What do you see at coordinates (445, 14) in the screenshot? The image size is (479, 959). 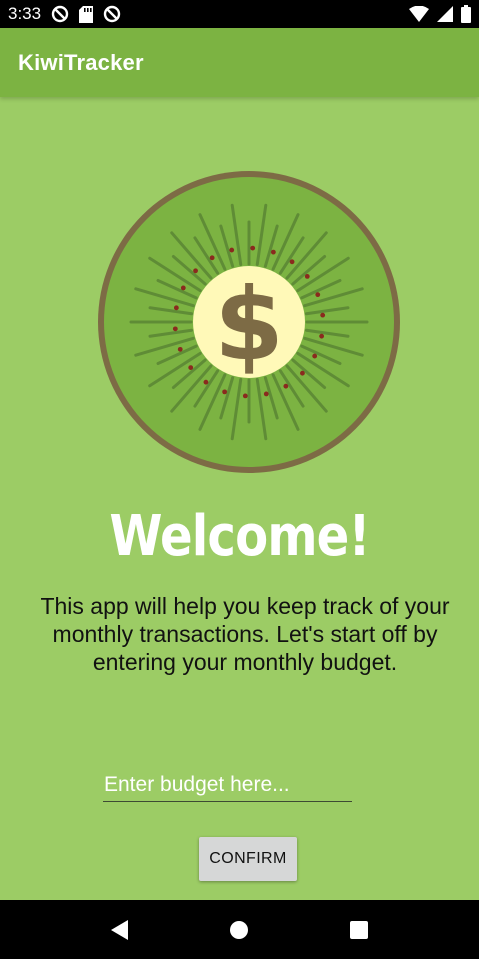 I see `cellular-signal-icon` at bounding box center [445, 14].